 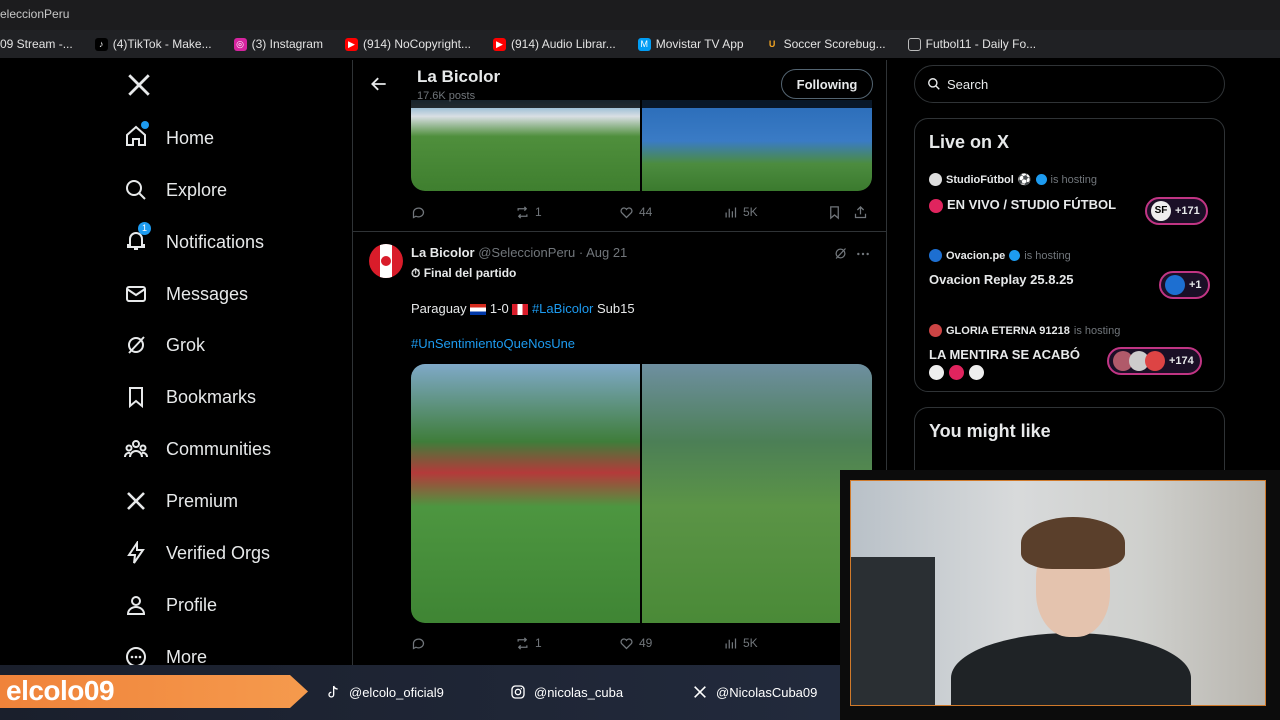 I want to click on live-title: LA MENTIRA SE ACABÓ, so click(x=1004, y=354).